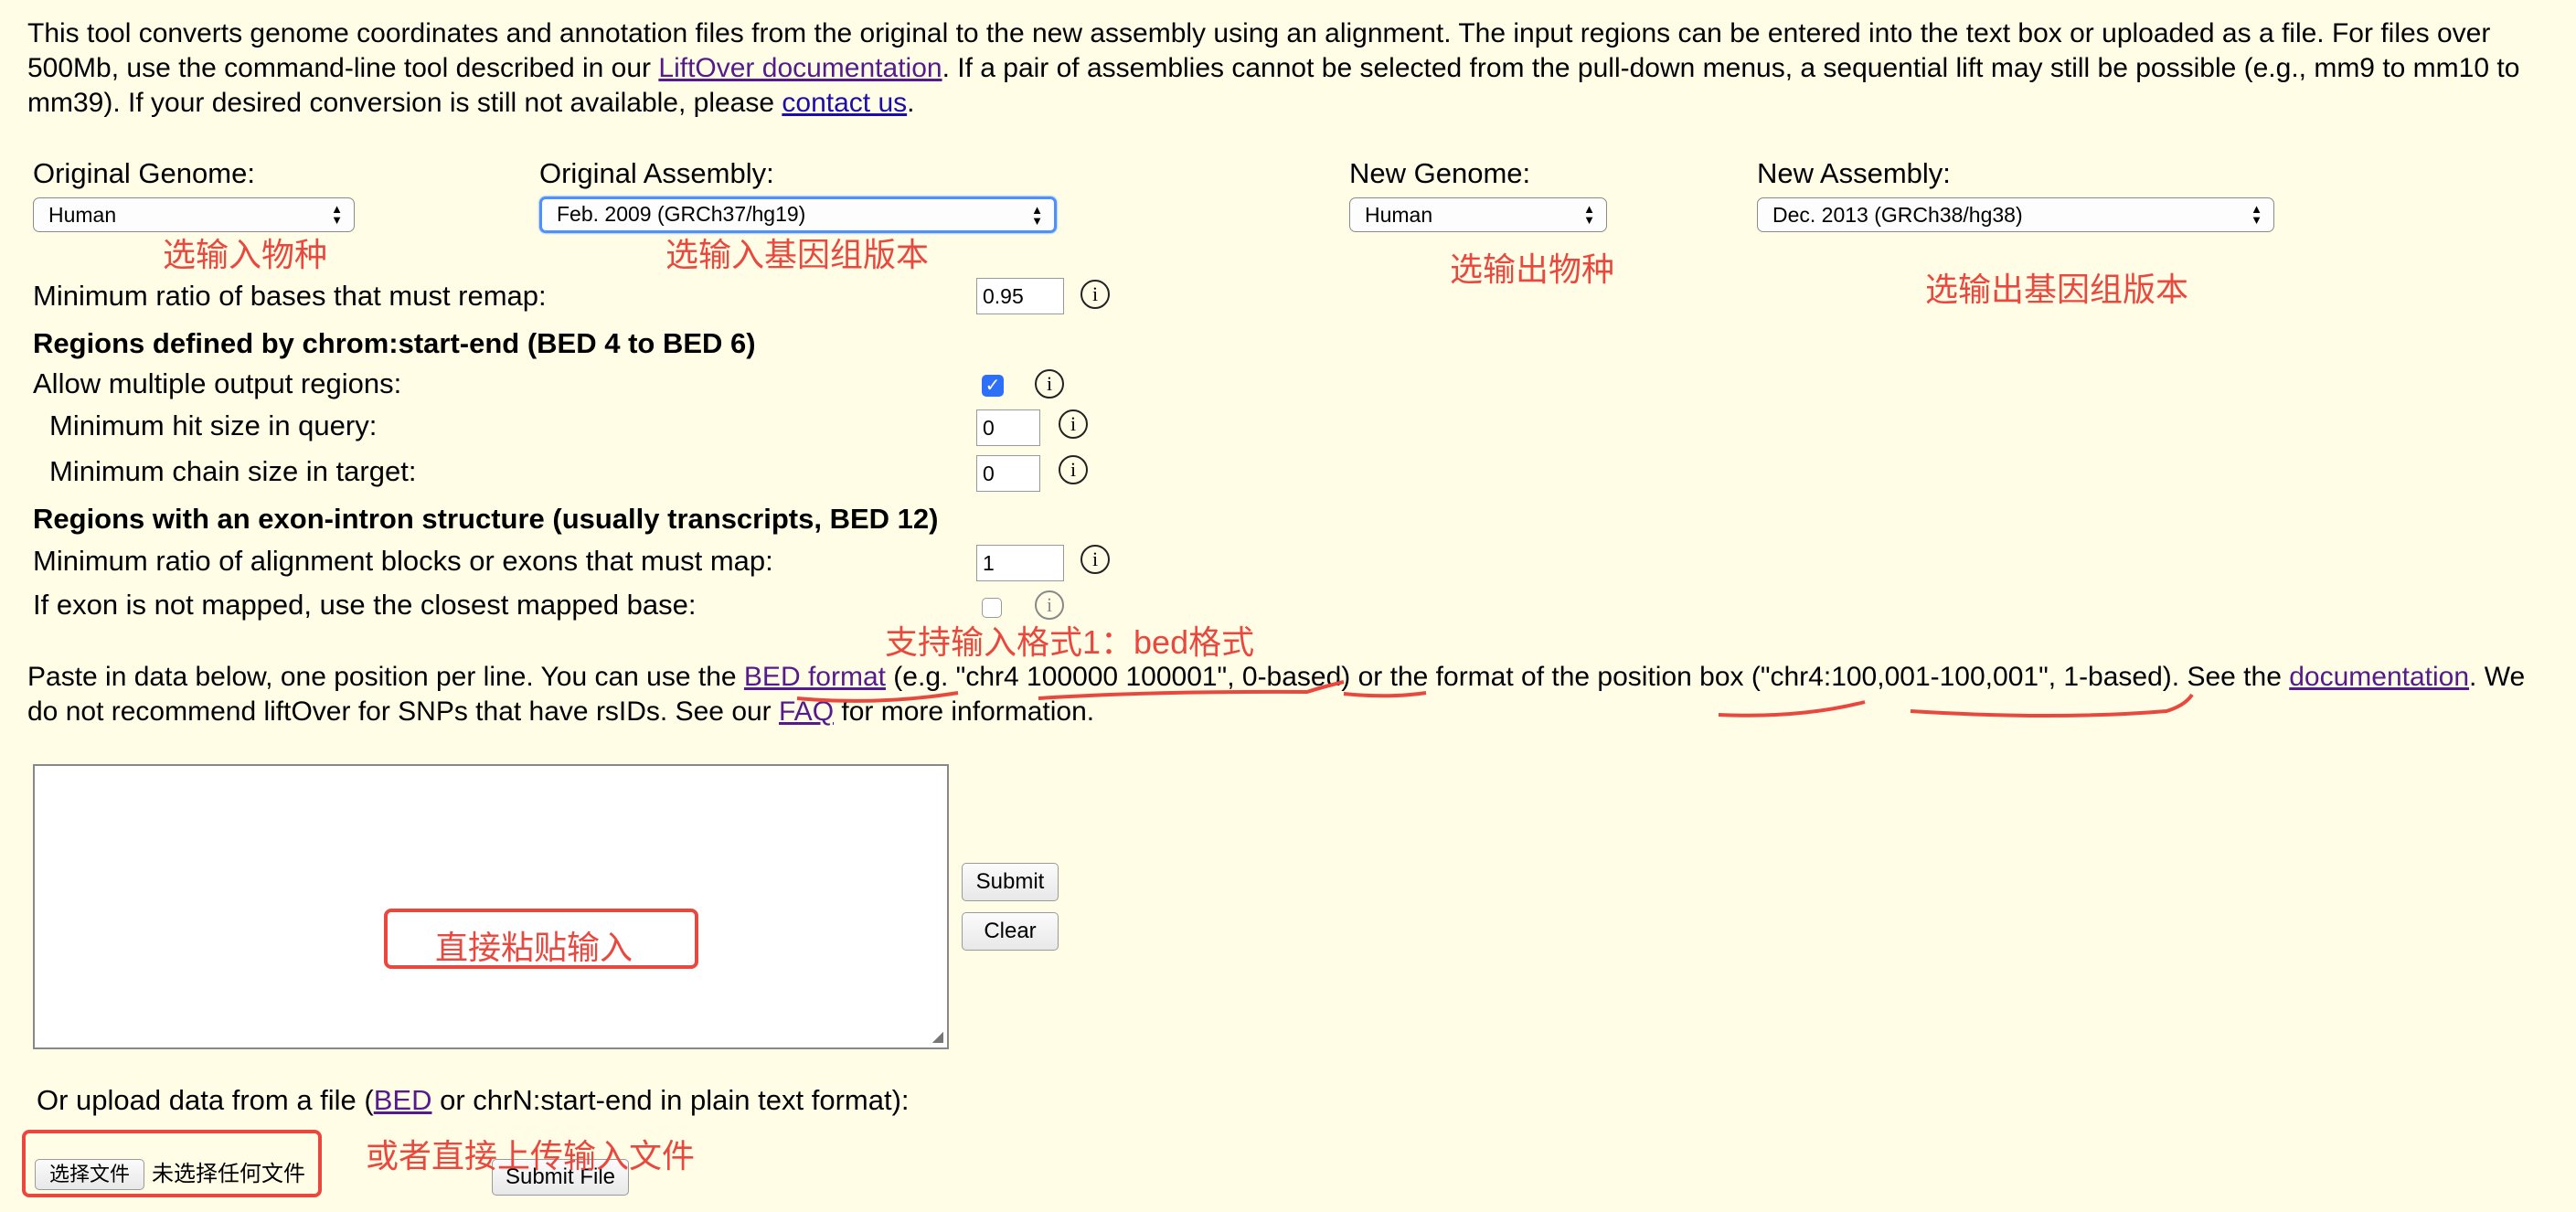 The image size is (2576, 1212). I want to click on annotation-underlines, so click(1495, 699).